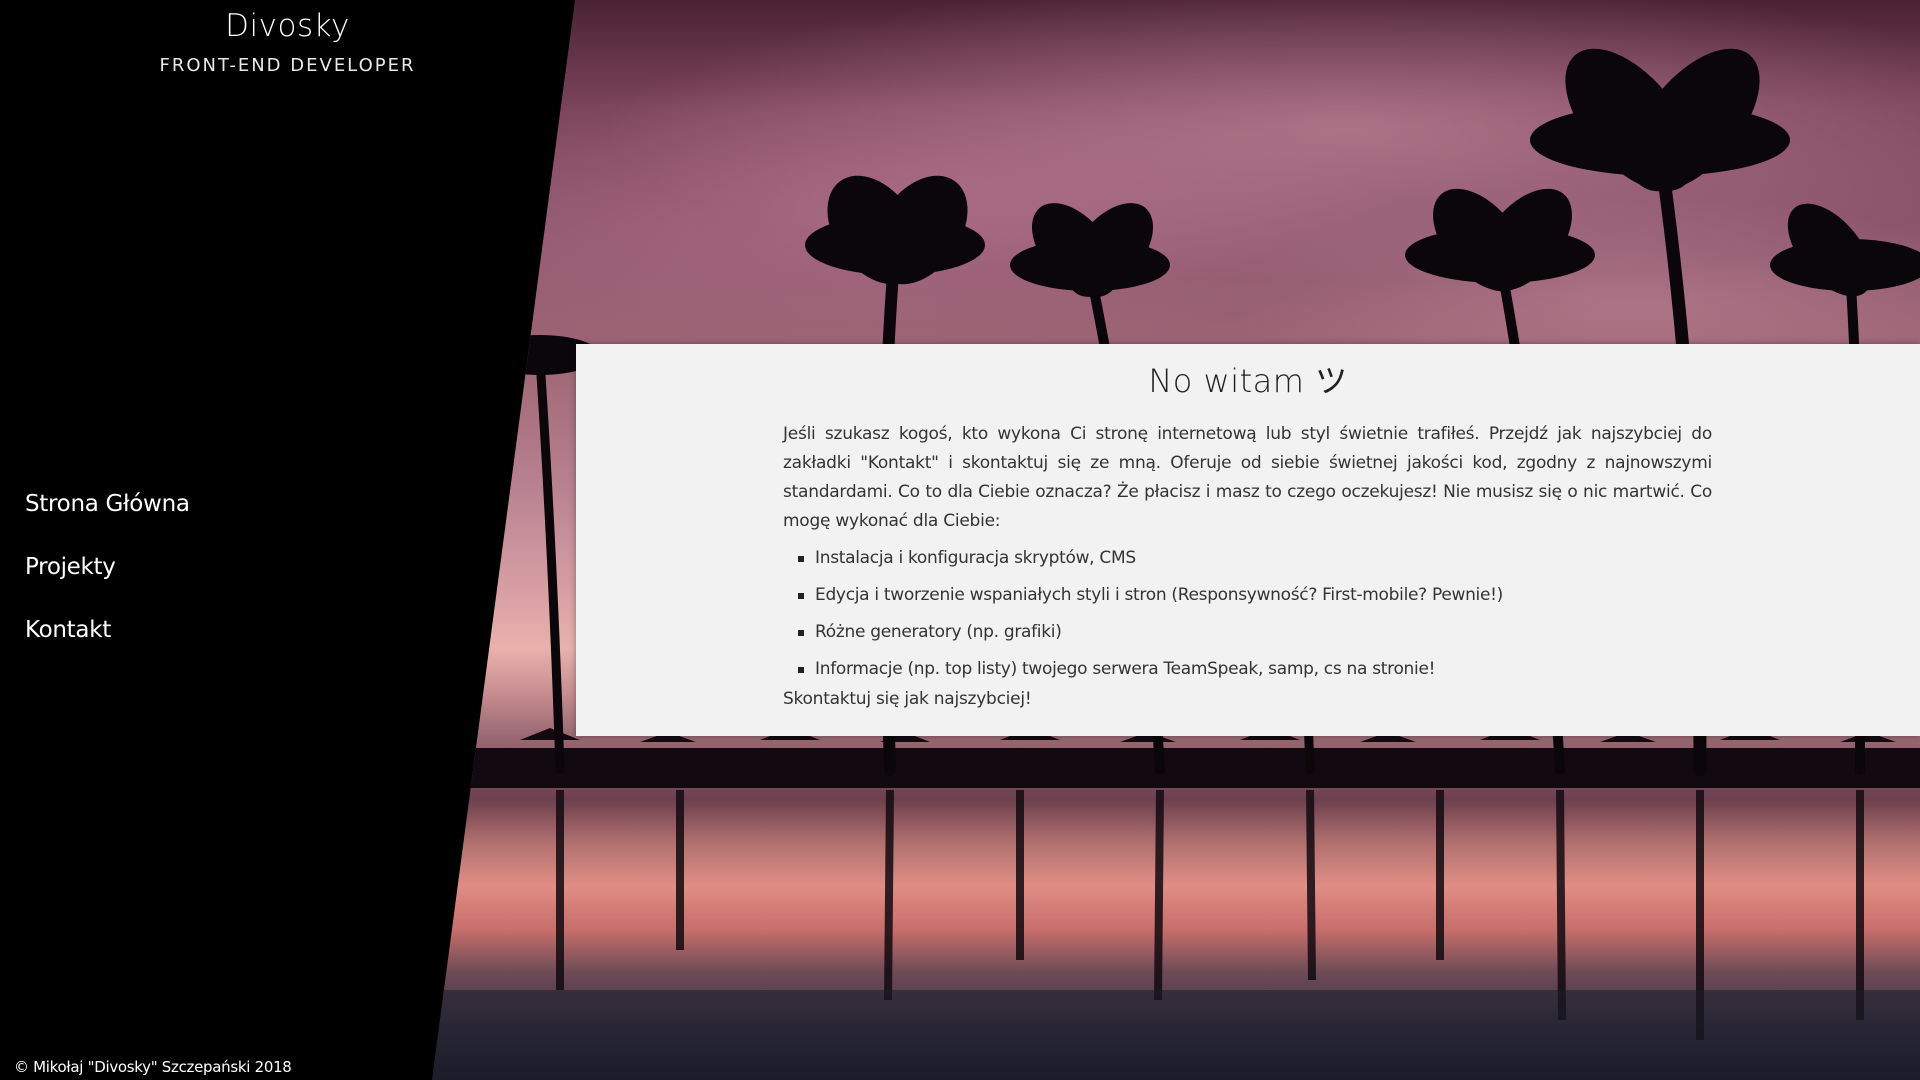 Image resolution: width=1920 pixels, height=1080 pixels. Describe the element at coordinates (153, 1067) in the screenshot. I see `footer-copyright: © Mikołaj "Divosky" Szczepański 2018` at that location.